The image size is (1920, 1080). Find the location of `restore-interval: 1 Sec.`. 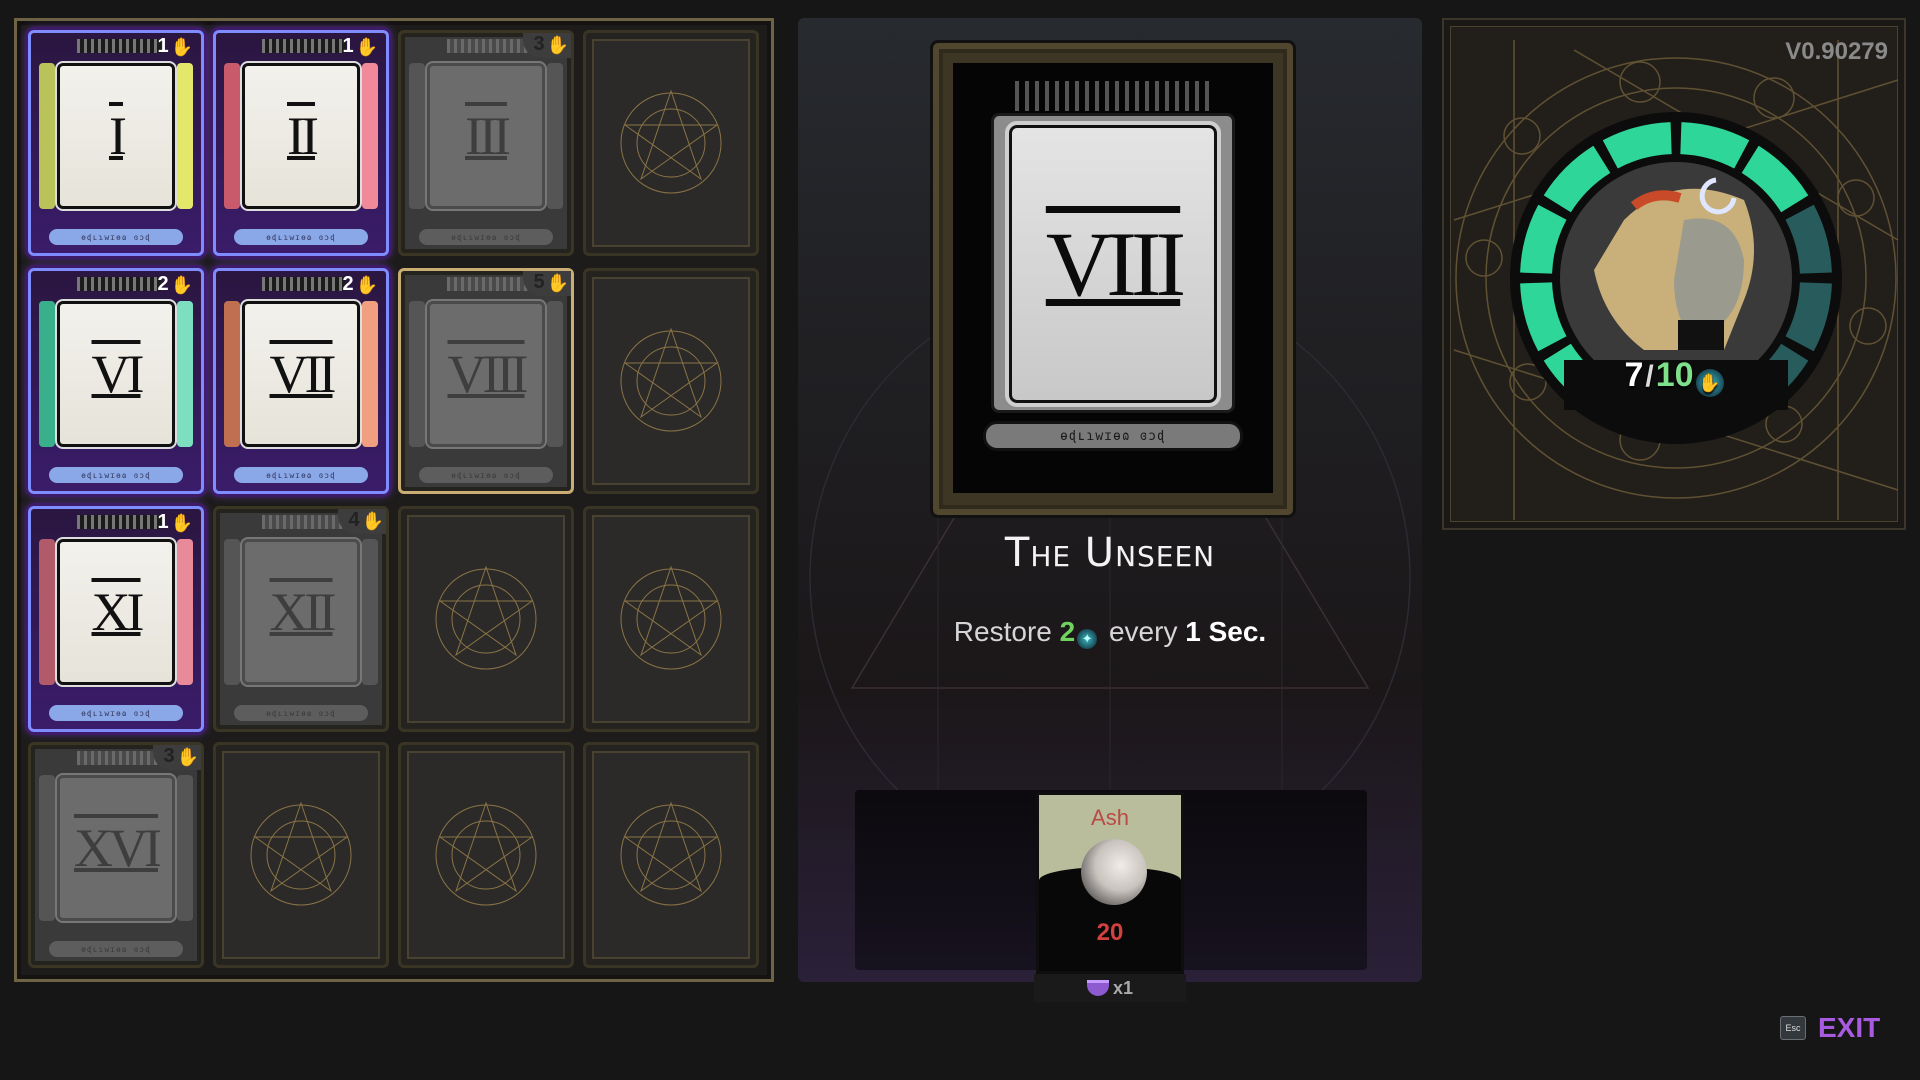

restore-interval: 1 Sec. is located at coordinates (1226, 631).